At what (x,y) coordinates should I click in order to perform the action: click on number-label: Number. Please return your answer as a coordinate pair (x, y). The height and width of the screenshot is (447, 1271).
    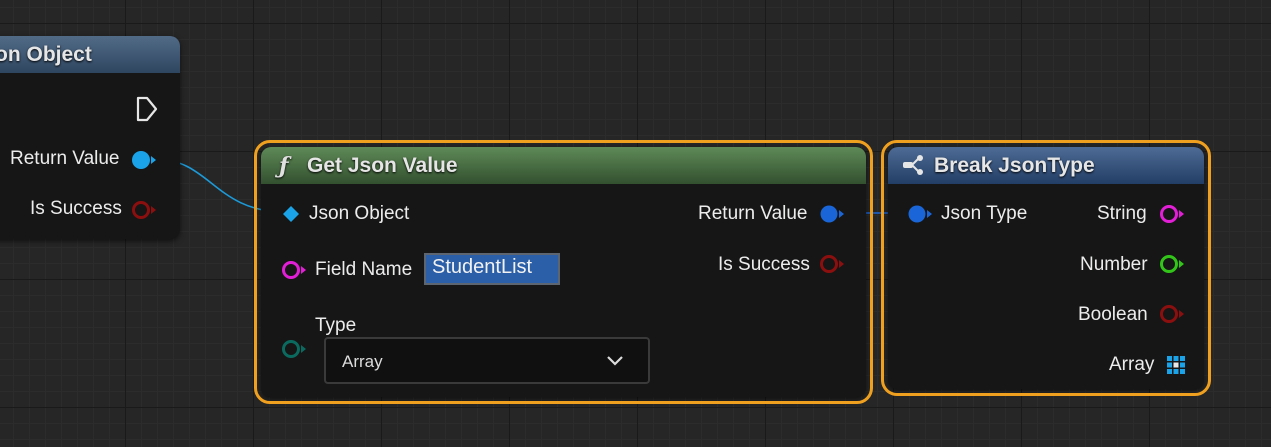
    Looking at the image, I should click on (1114, 264).